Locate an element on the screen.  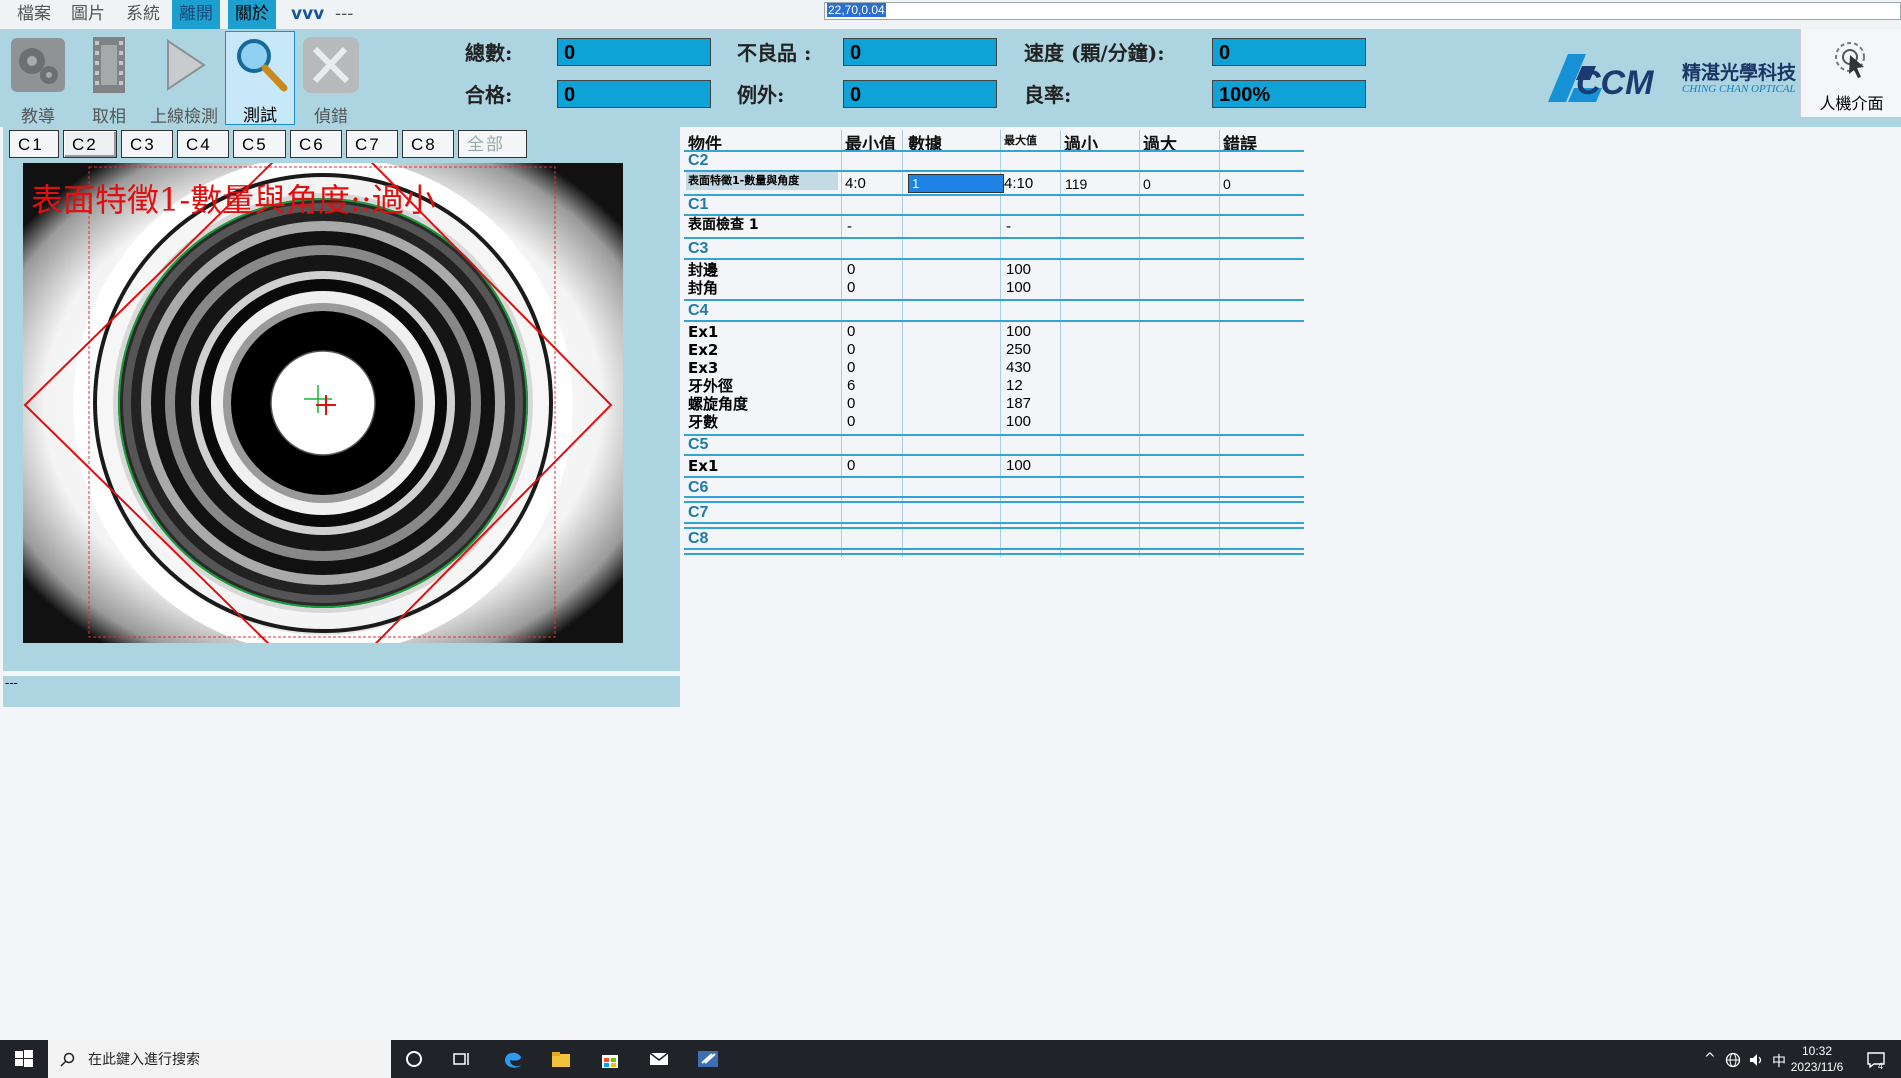
tab-c7: C7 is located at coordinates (372, 144).